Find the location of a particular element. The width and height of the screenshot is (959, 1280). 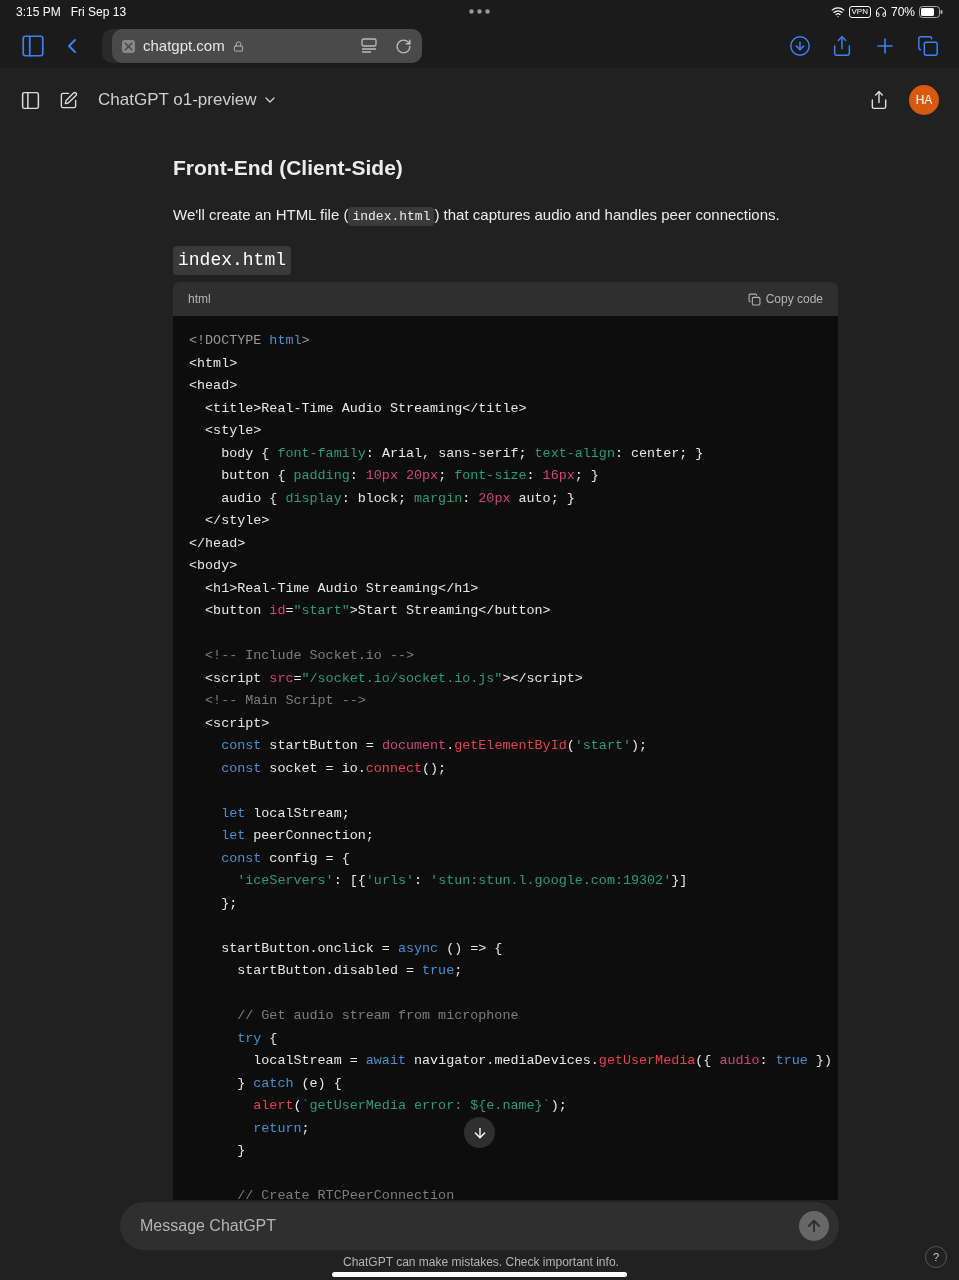

tabs-icon is located at coordinates (928, 46).